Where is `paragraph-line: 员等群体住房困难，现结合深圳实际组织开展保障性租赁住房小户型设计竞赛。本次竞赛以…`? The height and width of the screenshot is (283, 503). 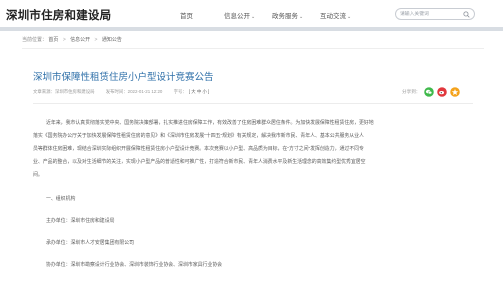 paragraph-line: 员等群体住房困难，现结合深圳实际组织开展保障性租赁住房小户型设计竞赛。本次竞赛以… is located at coordinates (198, 149).